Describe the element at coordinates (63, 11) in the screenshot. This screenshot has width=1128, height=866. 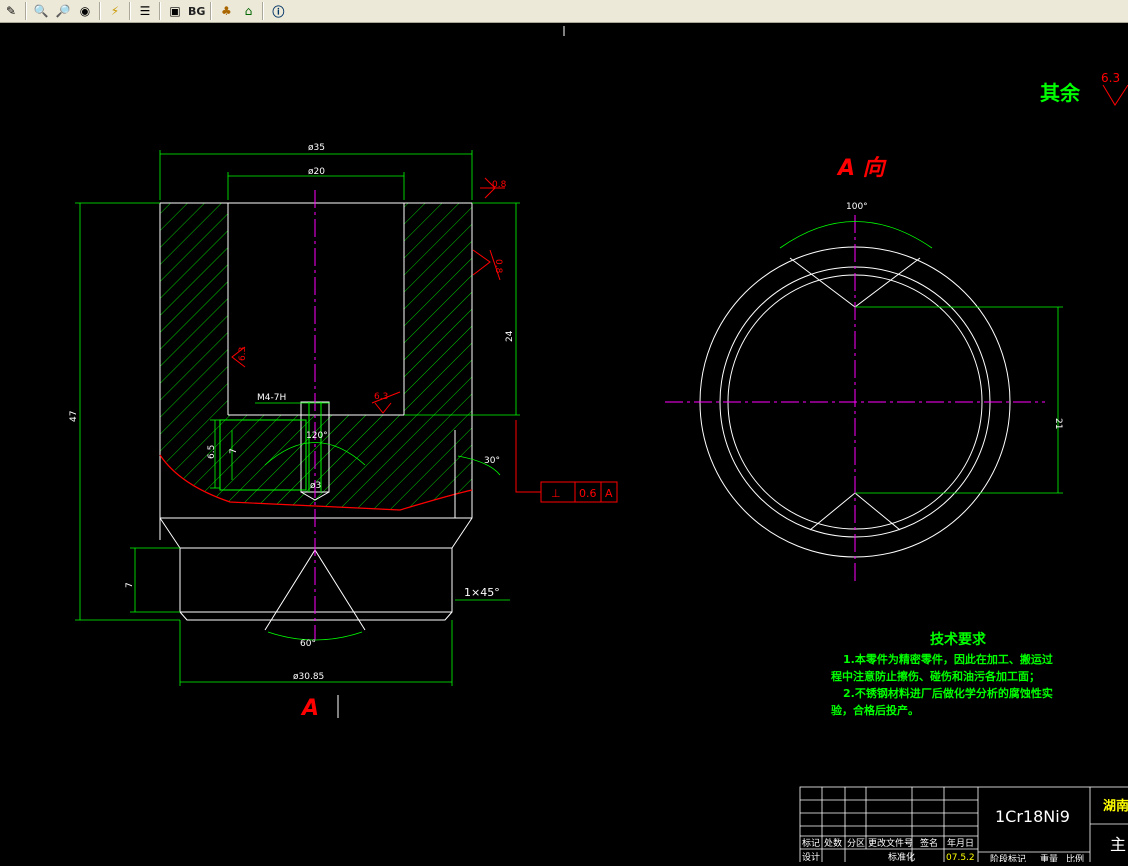
I see `zoom-window-icon: 🔎` at that location.